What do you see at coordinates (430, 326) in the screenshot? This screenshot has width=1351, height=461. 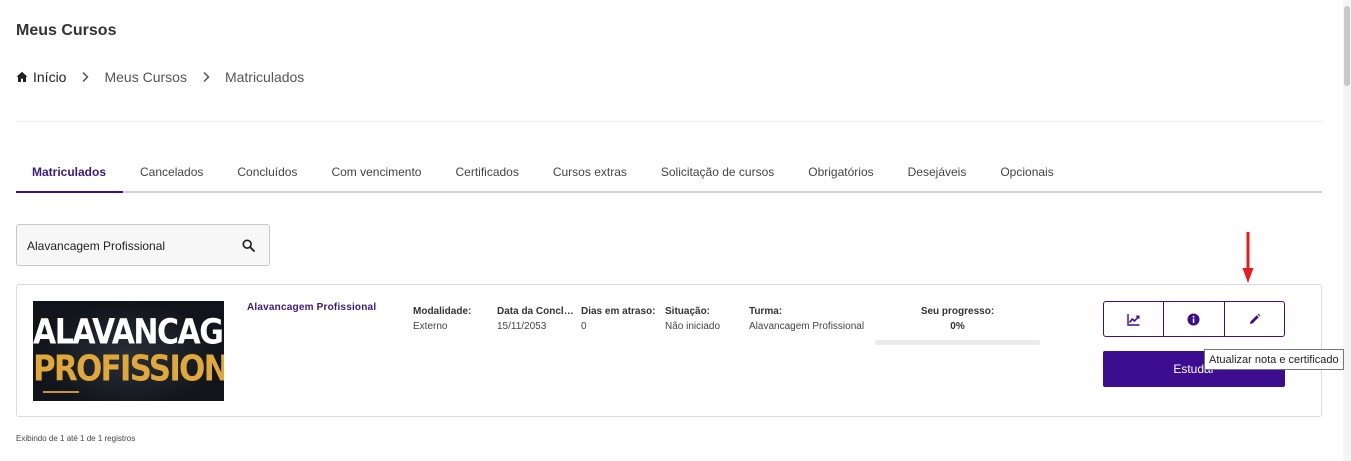 I see `field-value: Externo` at bounding box center [430, 326].